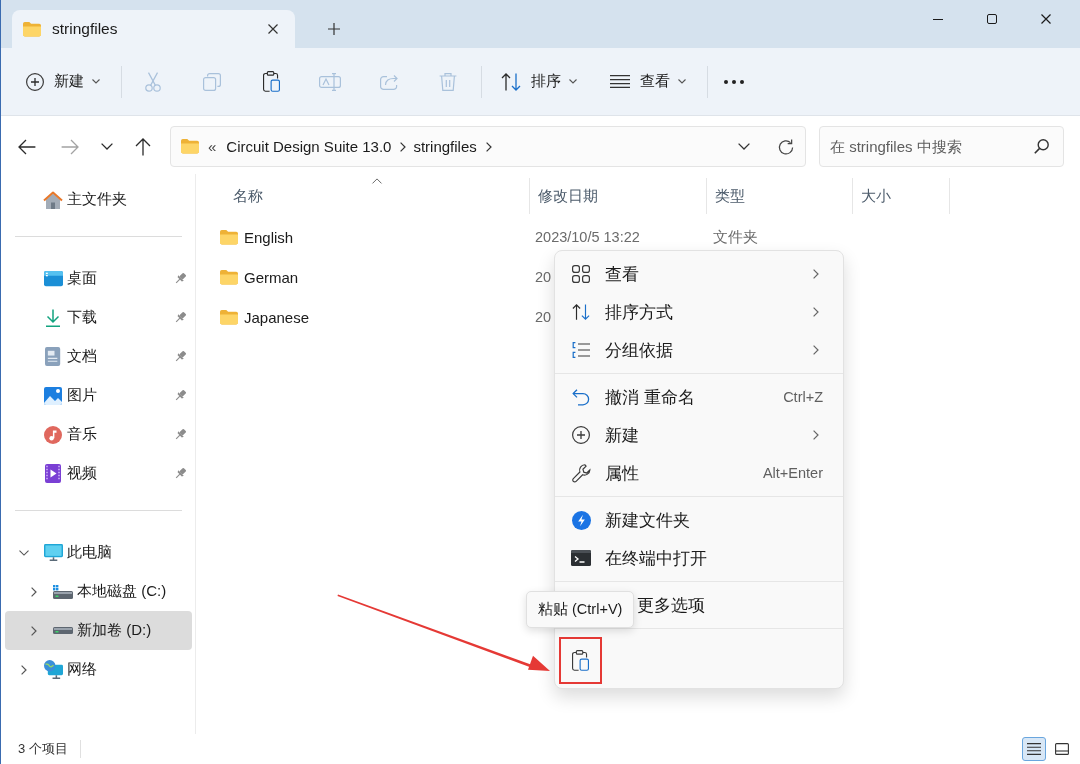 Image resolution: width=1080 pixels, height=764 pixels. Describe the element at coordinates (98, 199) in the screenshot. I see `sidebar-item: 主文件夹` at that location.